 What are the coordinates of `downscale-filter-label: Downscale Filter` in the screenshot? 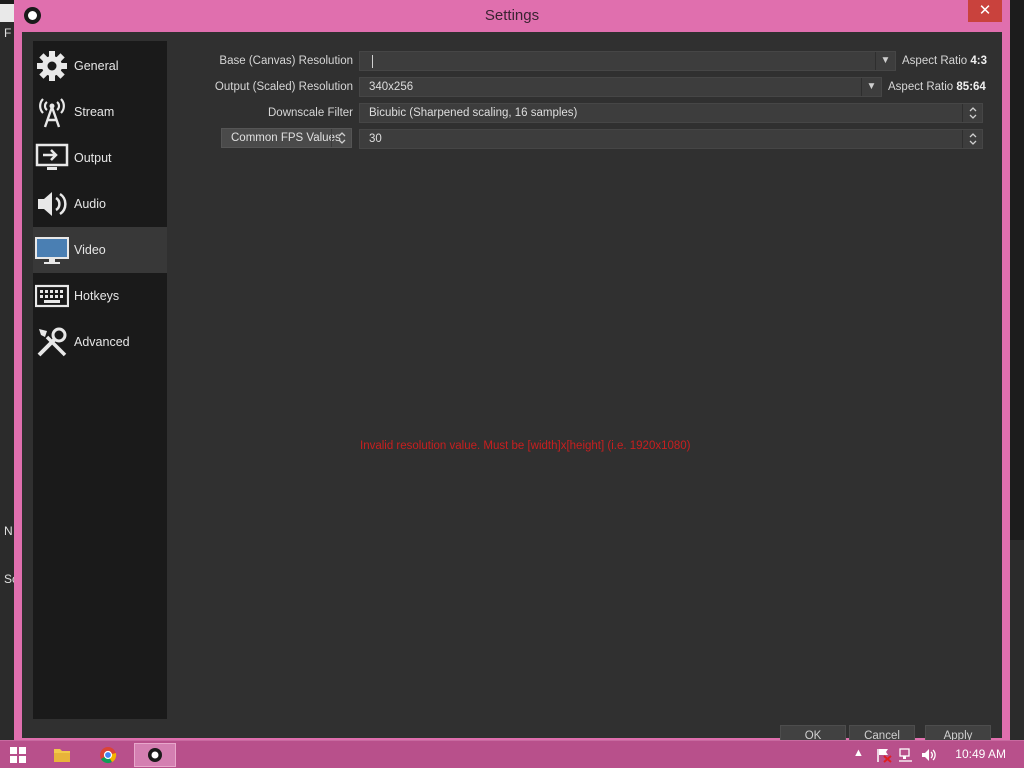 It's located at (310, 113).